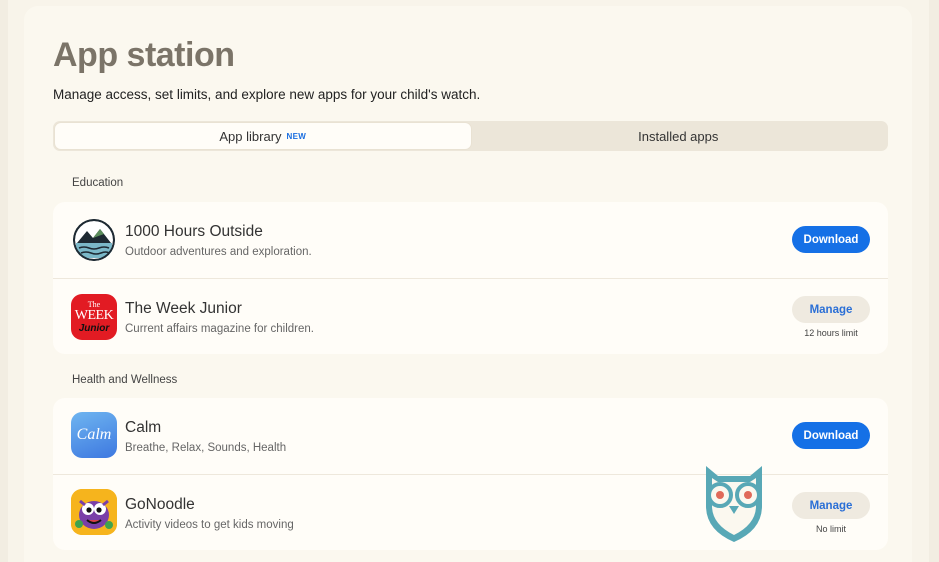 The image size is (939, 562). Describe the element at coordinates (125, 380) in the screenshot. I see `section-label-health-wellness: Health and Wellness` at that location.